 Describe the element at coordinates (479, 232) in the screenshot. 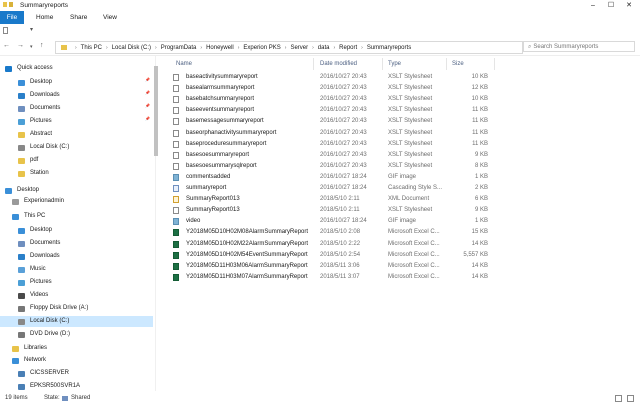

I see `file-size: 15 KB` at that location.